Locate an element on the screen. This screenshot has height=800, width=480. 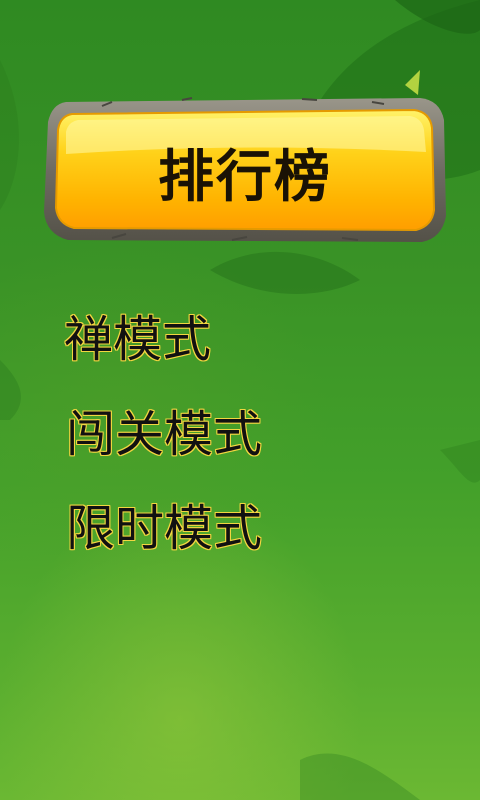
menu-item-timed-mode: 限时模式 is located at coordinates (164, 524).